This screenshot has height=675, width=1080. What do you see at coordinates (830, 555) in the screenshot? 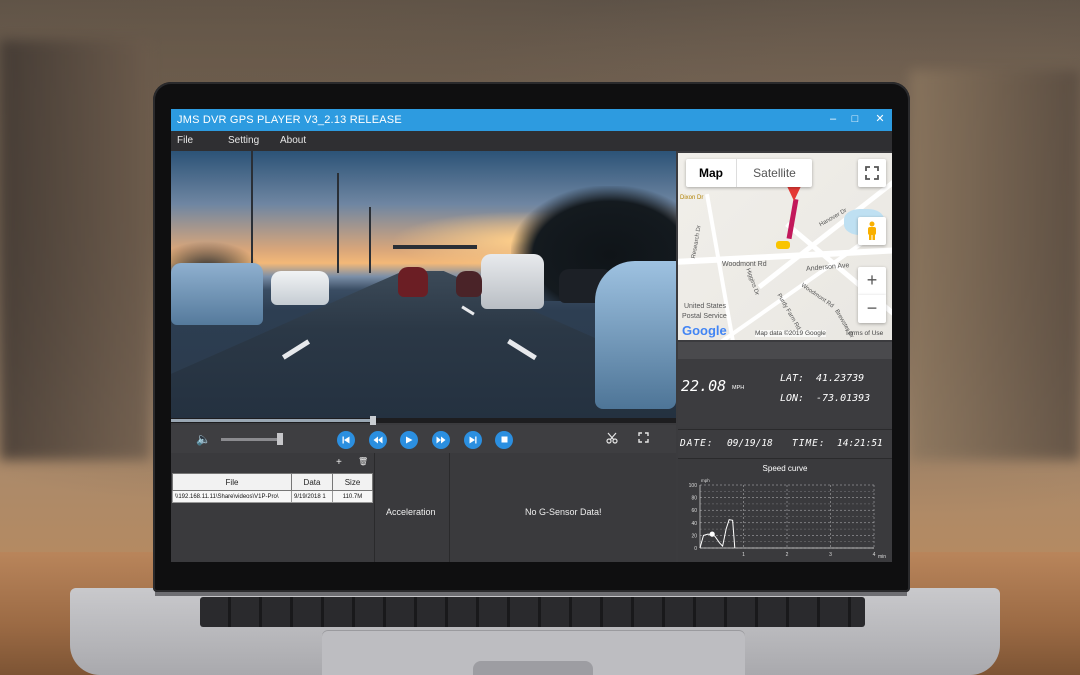
I see `x-tick-label: 3` at bounding box center [830, 555].